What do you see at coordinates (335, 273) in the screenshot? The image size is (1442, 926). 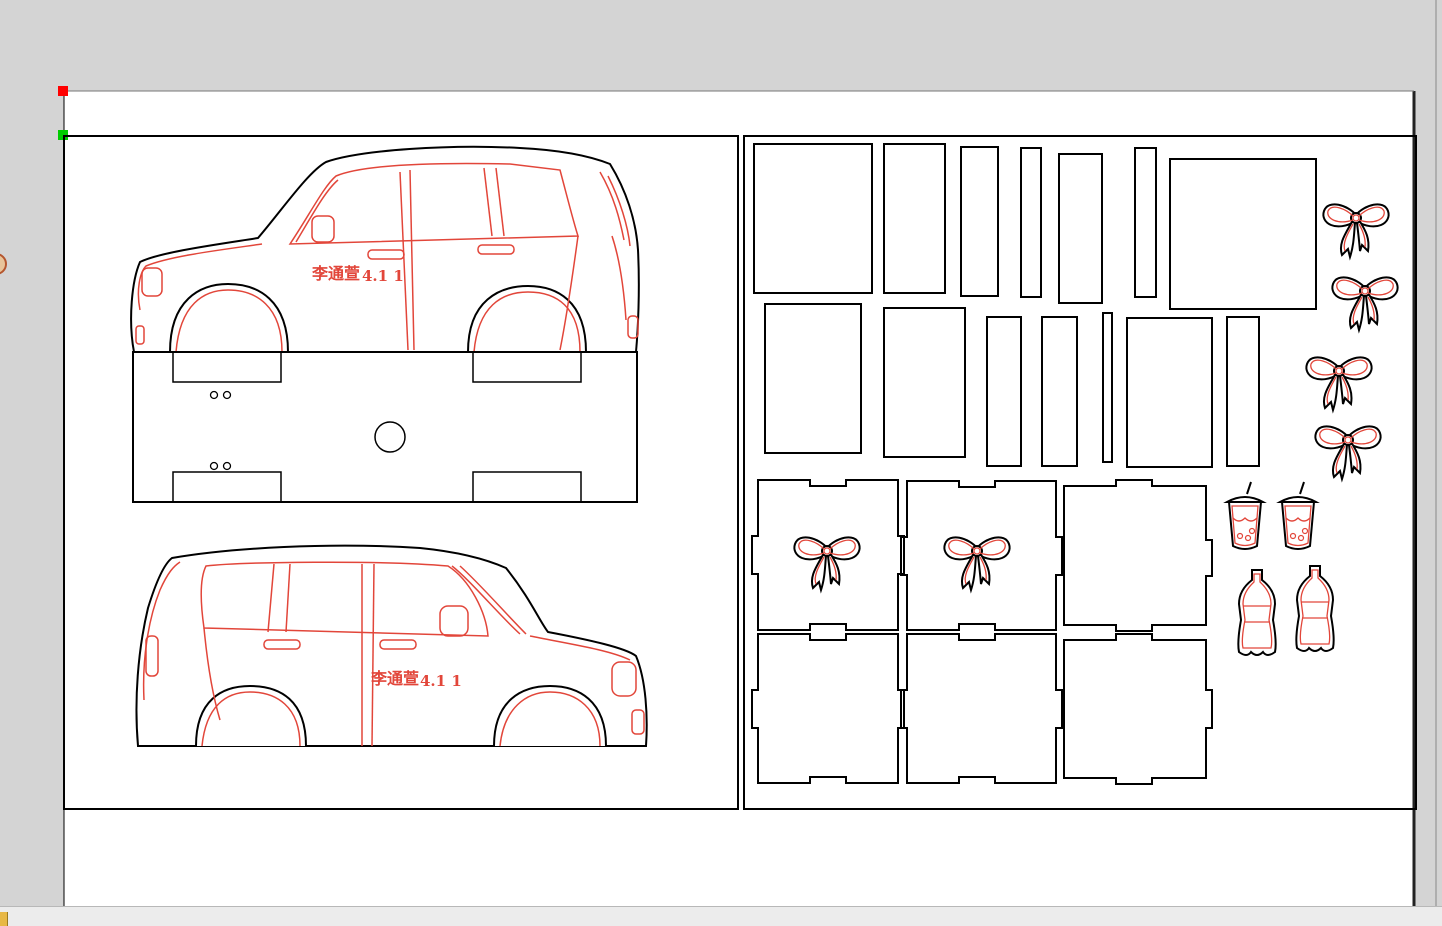 I see `car-top-label-name: 李通萱` at bounding box center [335, 273].